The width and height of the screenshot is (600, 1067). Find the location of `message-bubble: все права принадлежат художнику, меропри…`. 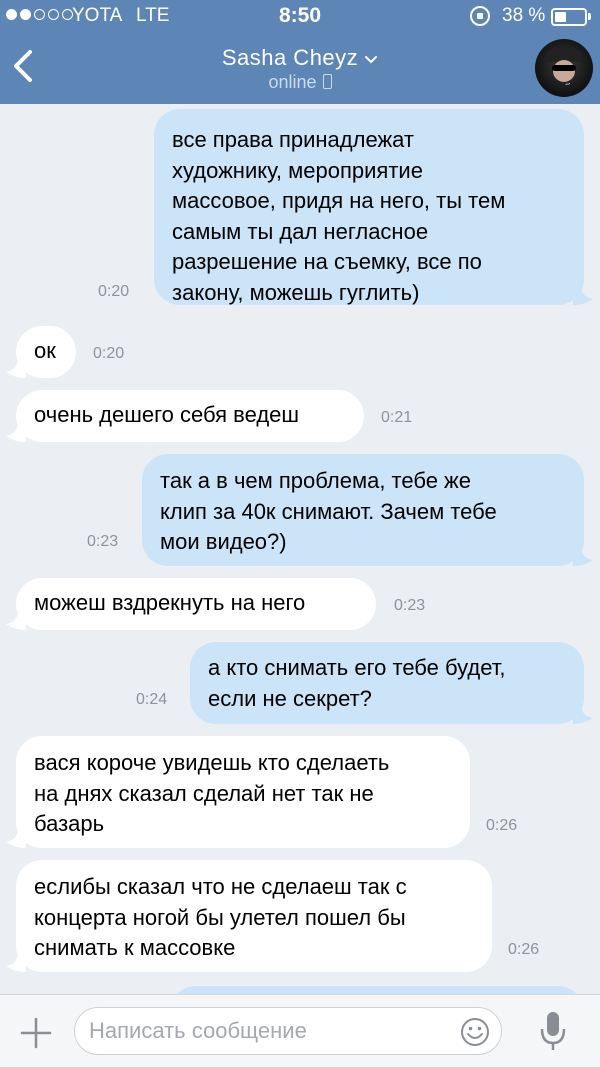

message-bubble: все права принадлежат художнику, меропри… is located at coordinates (369, 207).